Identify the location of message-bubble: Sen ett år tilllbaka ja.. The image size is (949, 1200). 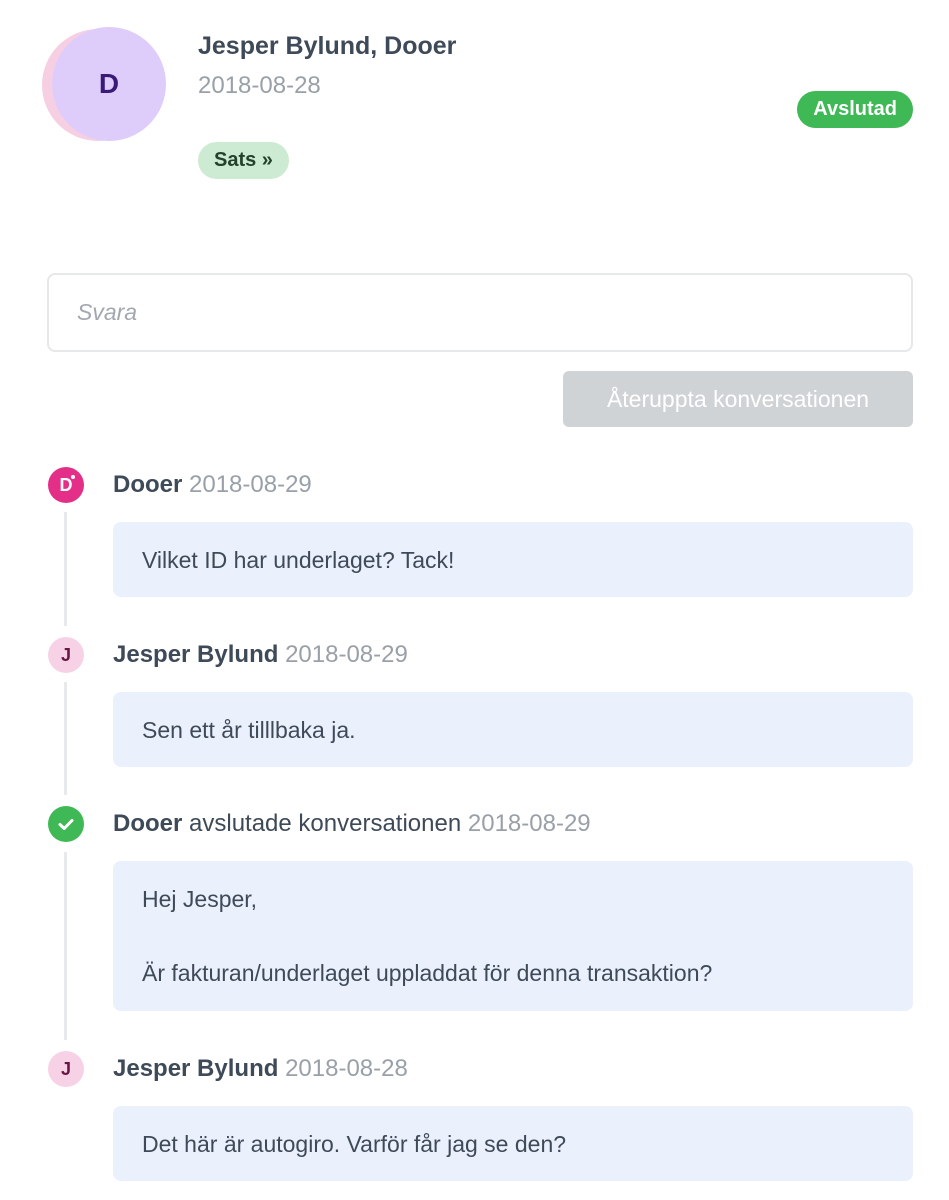
(513, 729).